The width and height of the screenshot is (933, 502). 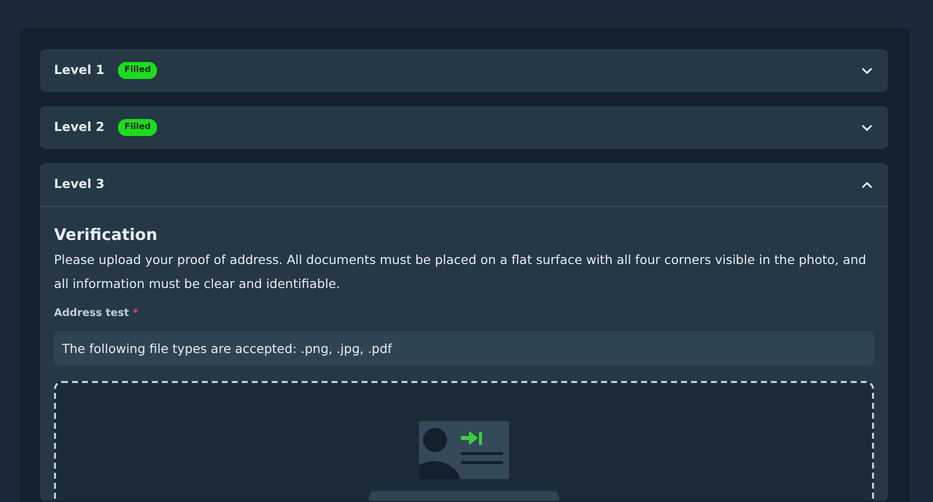 I want to click on section-heading: Verification, so click(x=106, y=234).